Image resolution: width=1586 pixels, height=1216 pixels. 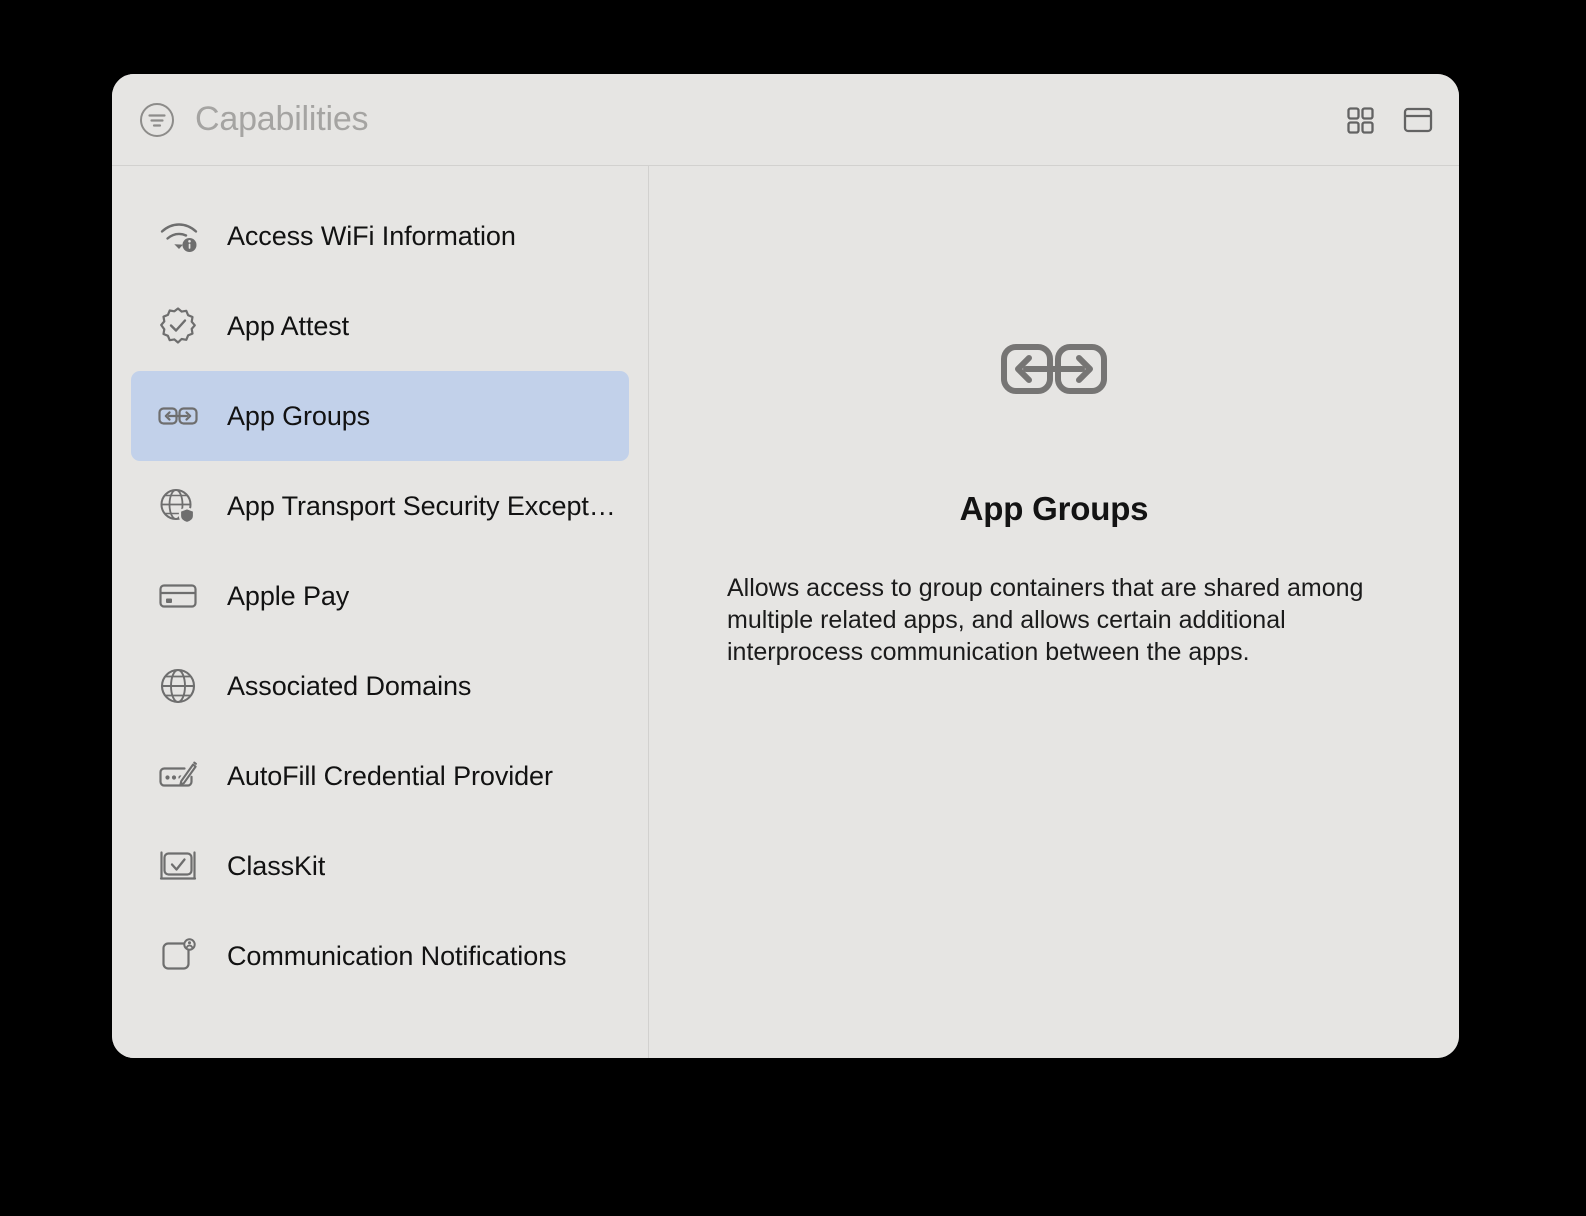 I want to click on detail-title: App Groups, so click(x=1054, y=508).